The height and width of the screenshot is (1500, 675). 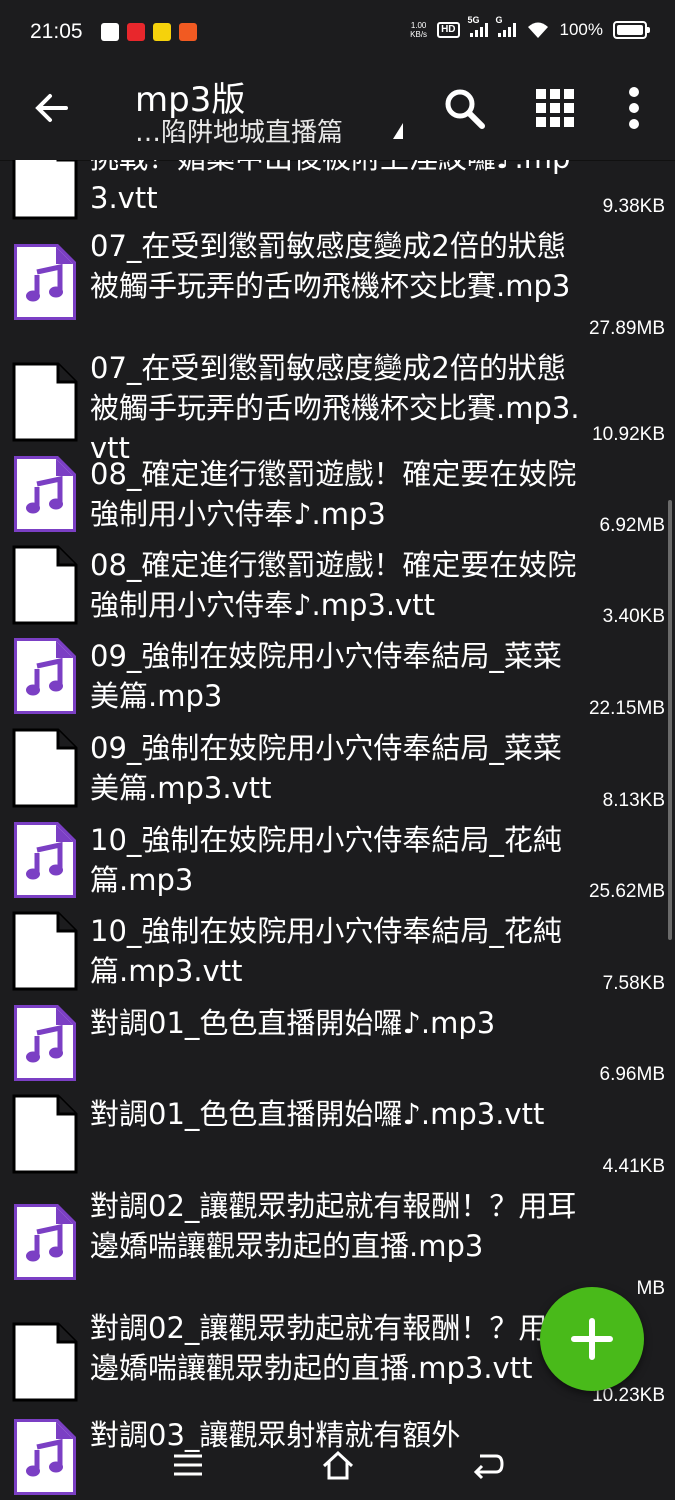 I want to click on file-size: 25.62MB, so click(x=626, y=891).